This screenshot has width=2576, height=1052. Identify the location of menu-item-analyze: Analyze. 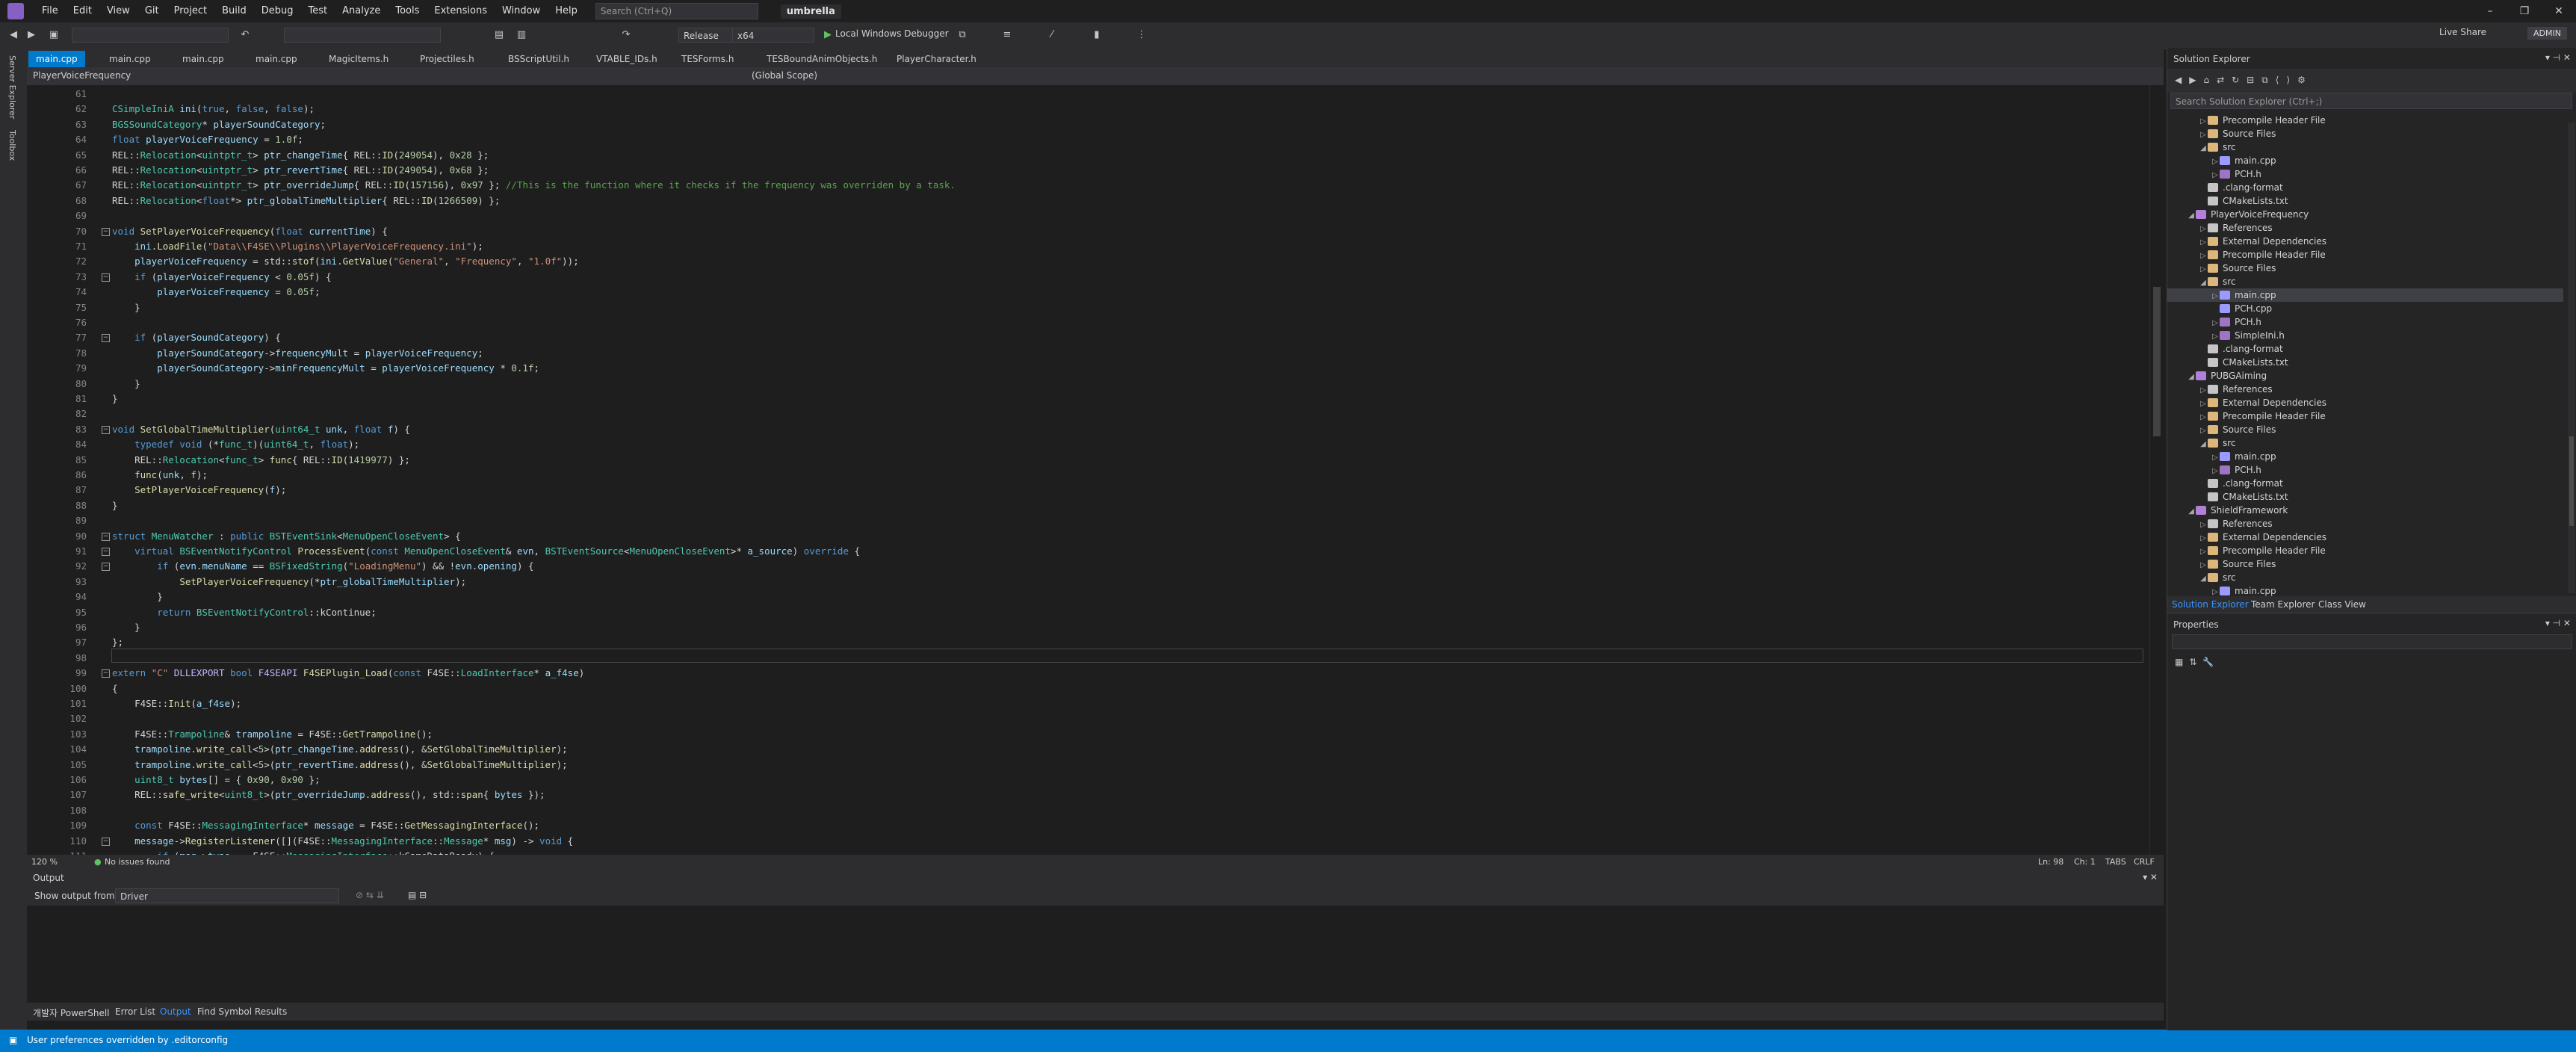
(361, 11).